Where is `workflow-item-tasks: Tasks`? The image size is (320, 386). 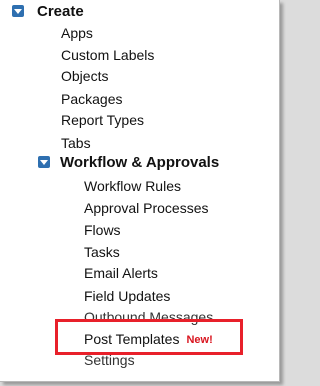 workflow-item-tasks: Tasks is located at coordinates (102, 252).